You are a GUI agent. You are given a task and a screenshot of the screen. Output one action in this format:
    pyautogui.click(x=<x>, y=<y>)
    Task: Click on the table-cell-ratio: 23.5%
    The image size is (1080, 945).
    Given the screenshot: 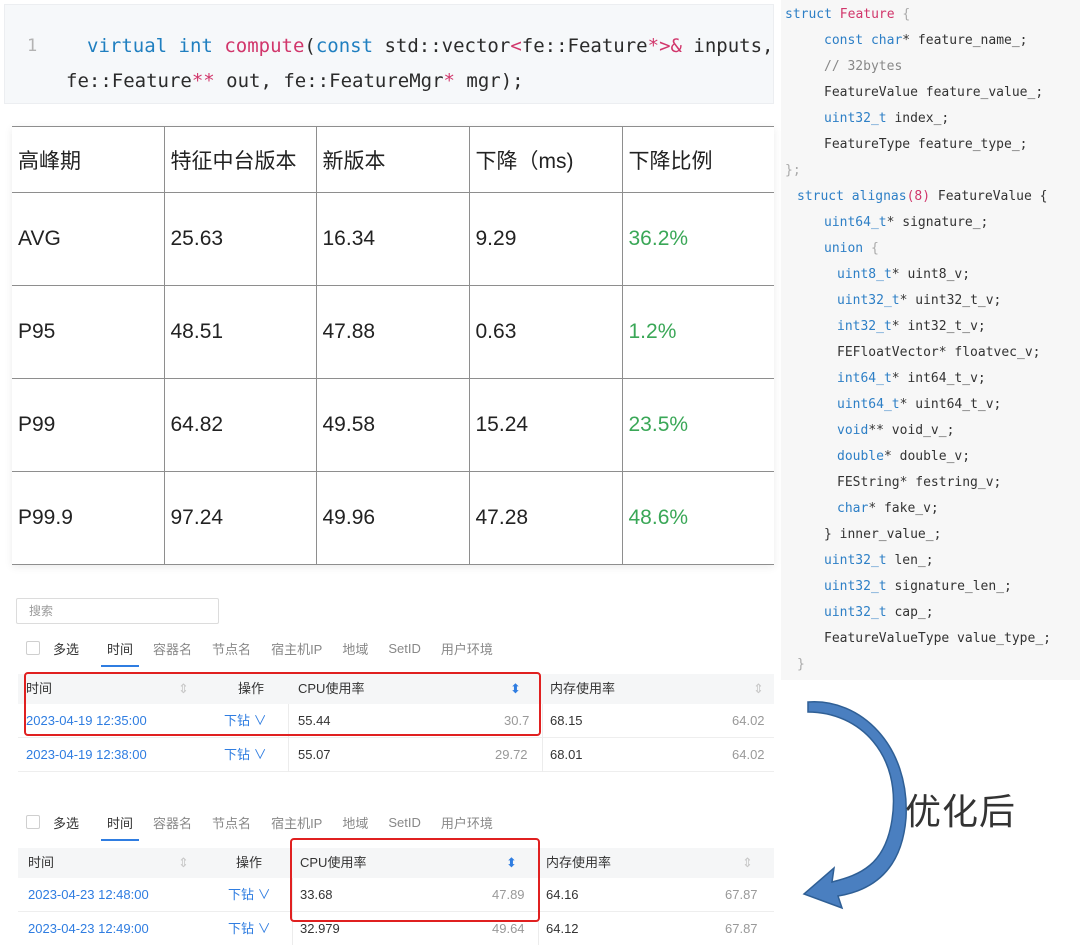 What is the action you would take?
    pyautogui.click(x=697, y=425)
    